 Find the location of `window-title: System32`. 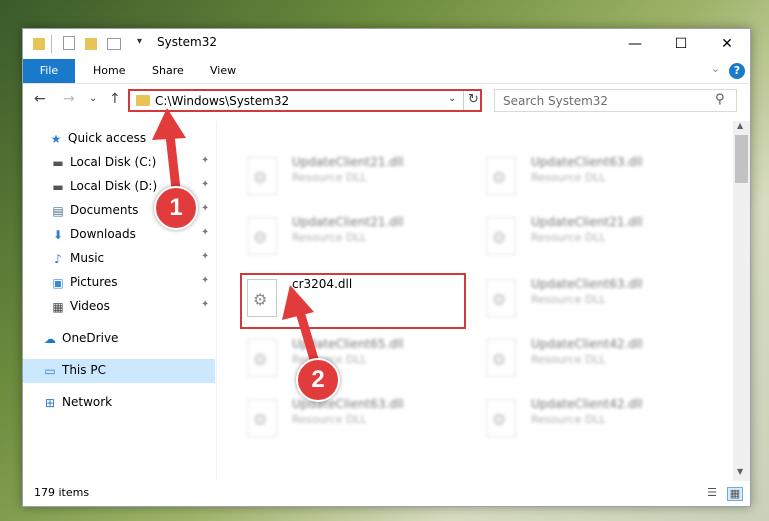

window-title: System32 is located at coordinates (187, 42).